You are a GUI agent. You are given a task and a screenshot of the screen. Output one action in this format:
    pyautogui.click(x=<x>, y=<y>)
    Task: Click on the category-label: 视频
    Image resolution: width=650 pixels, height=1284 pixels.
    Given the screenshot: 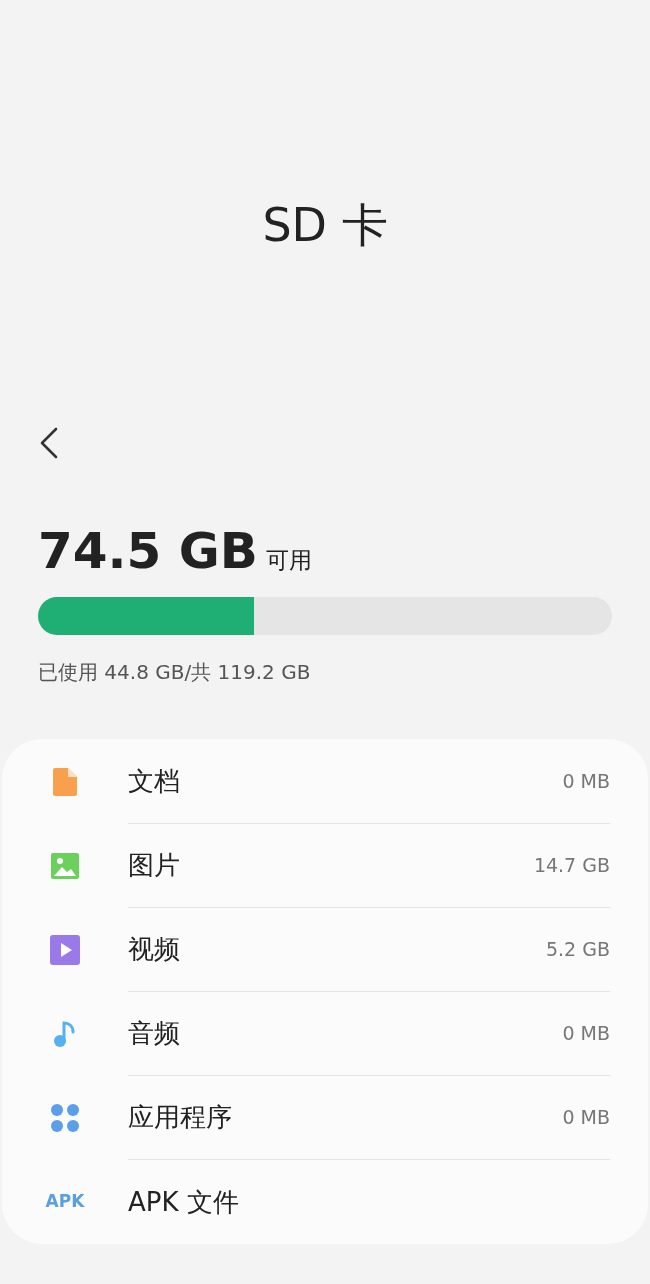 What is the action you would take?
    pyautogui.click(x=154, y=949)
    